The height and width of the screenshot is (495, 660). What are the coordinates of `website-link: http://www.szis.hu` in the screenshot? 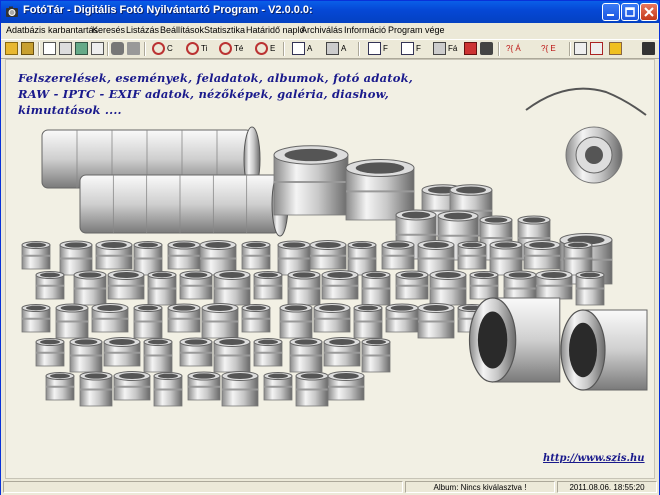 It's located at (594, 458).